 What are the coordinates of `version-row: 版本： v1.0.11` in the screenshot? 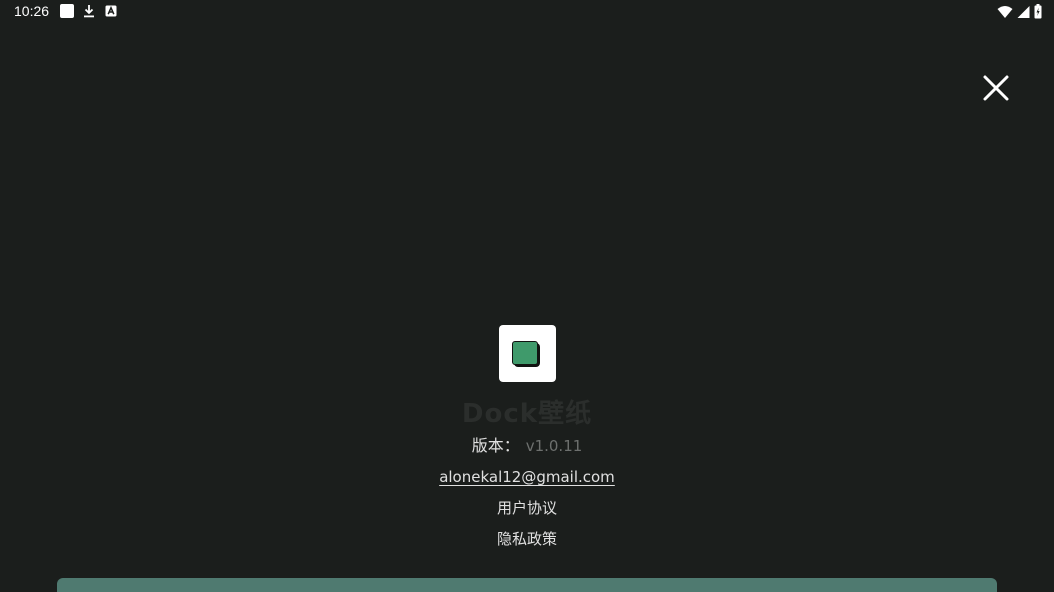 It's located at (527, 446).